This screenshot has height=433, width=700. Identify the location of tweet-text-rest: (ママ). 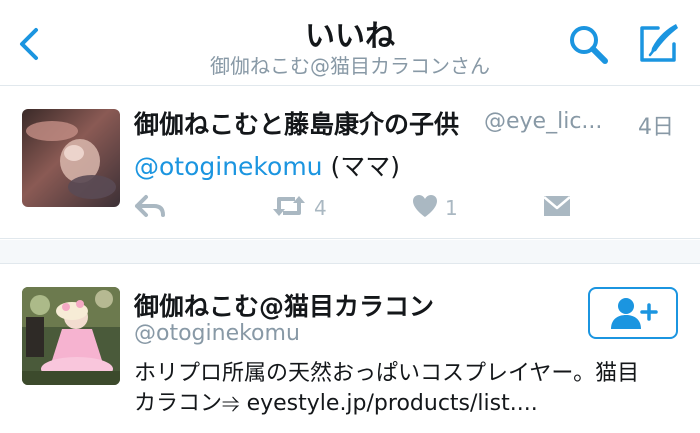
(361, 166).